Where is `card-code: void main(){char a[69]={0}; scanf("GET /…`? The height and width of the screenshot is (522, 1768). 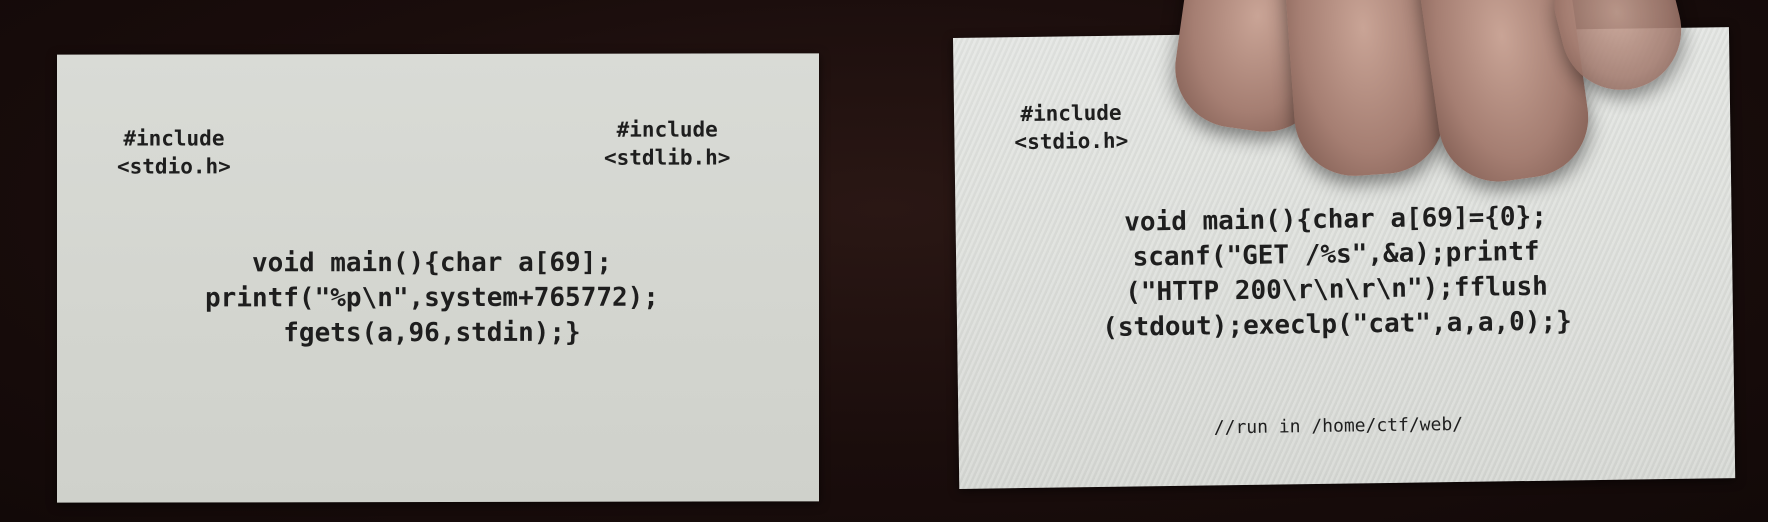 card-code: void main(){char a[69]={0}; scanf("GET /… is located at coordinates (1337, 272).